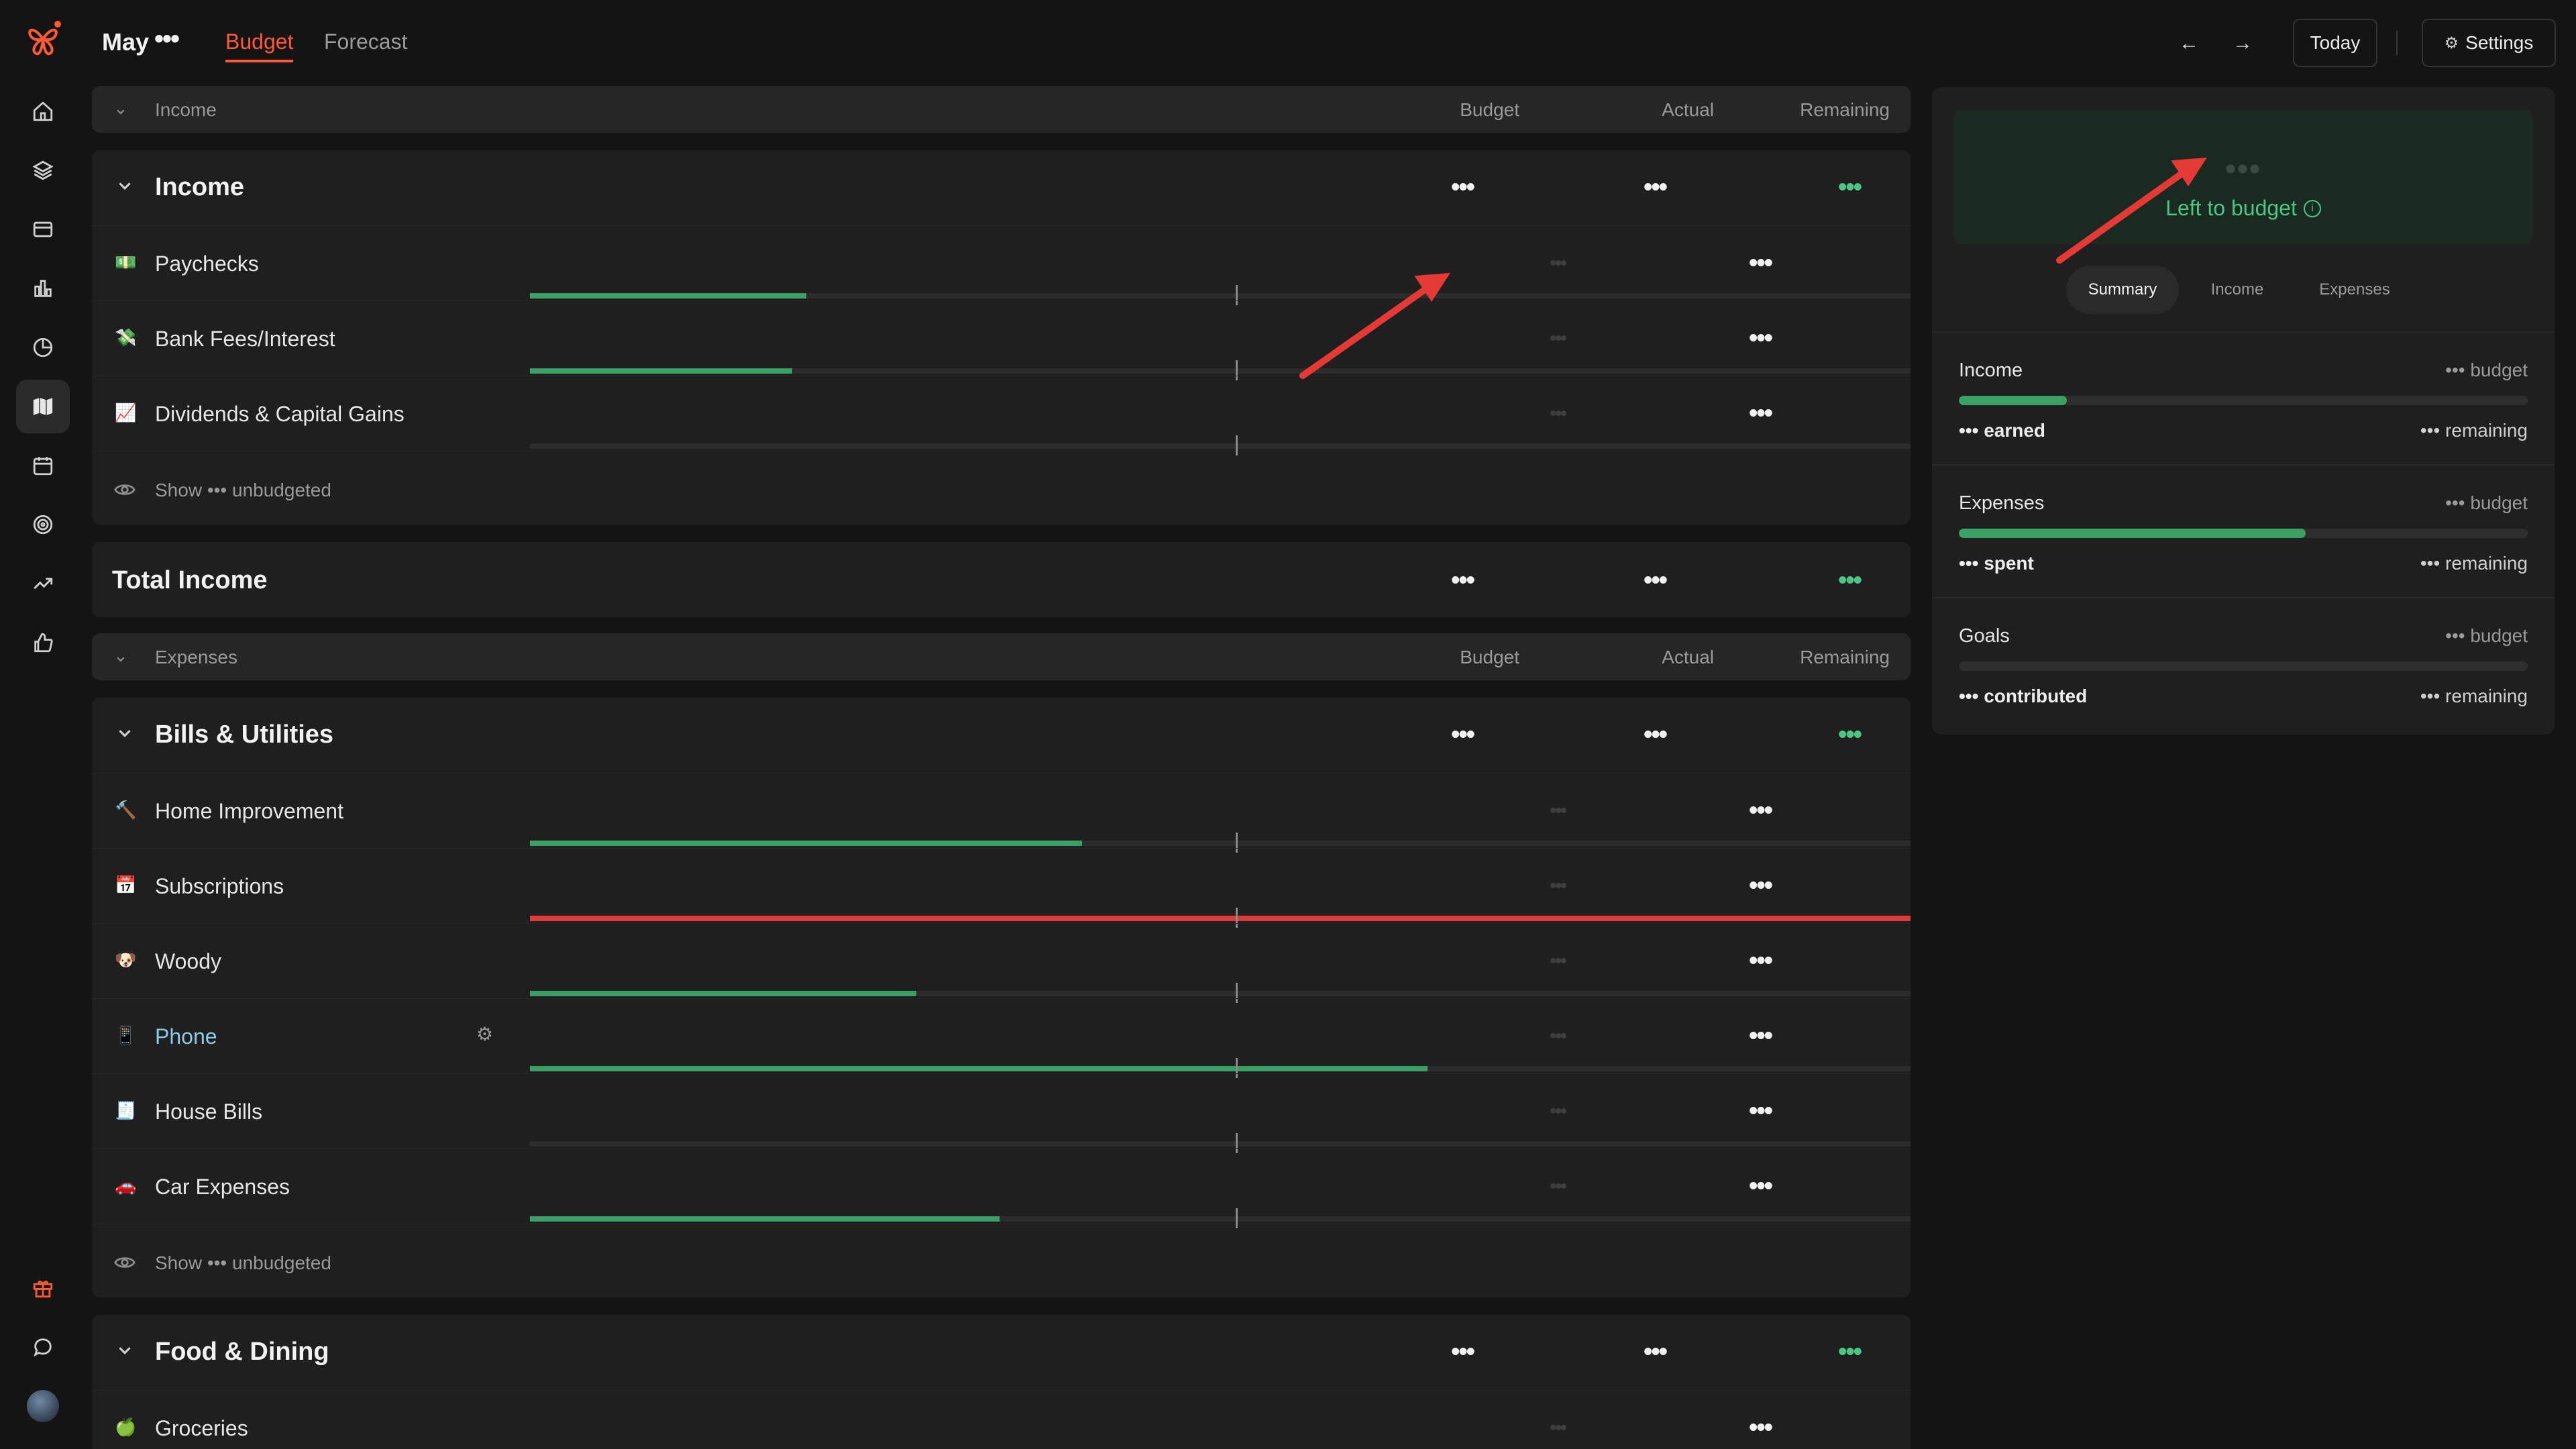 This screenshot has width=2576, height=1449. Describe the element at coordinates (1753, 268) in the screenshot. I see `annotation-arrows` at that location.